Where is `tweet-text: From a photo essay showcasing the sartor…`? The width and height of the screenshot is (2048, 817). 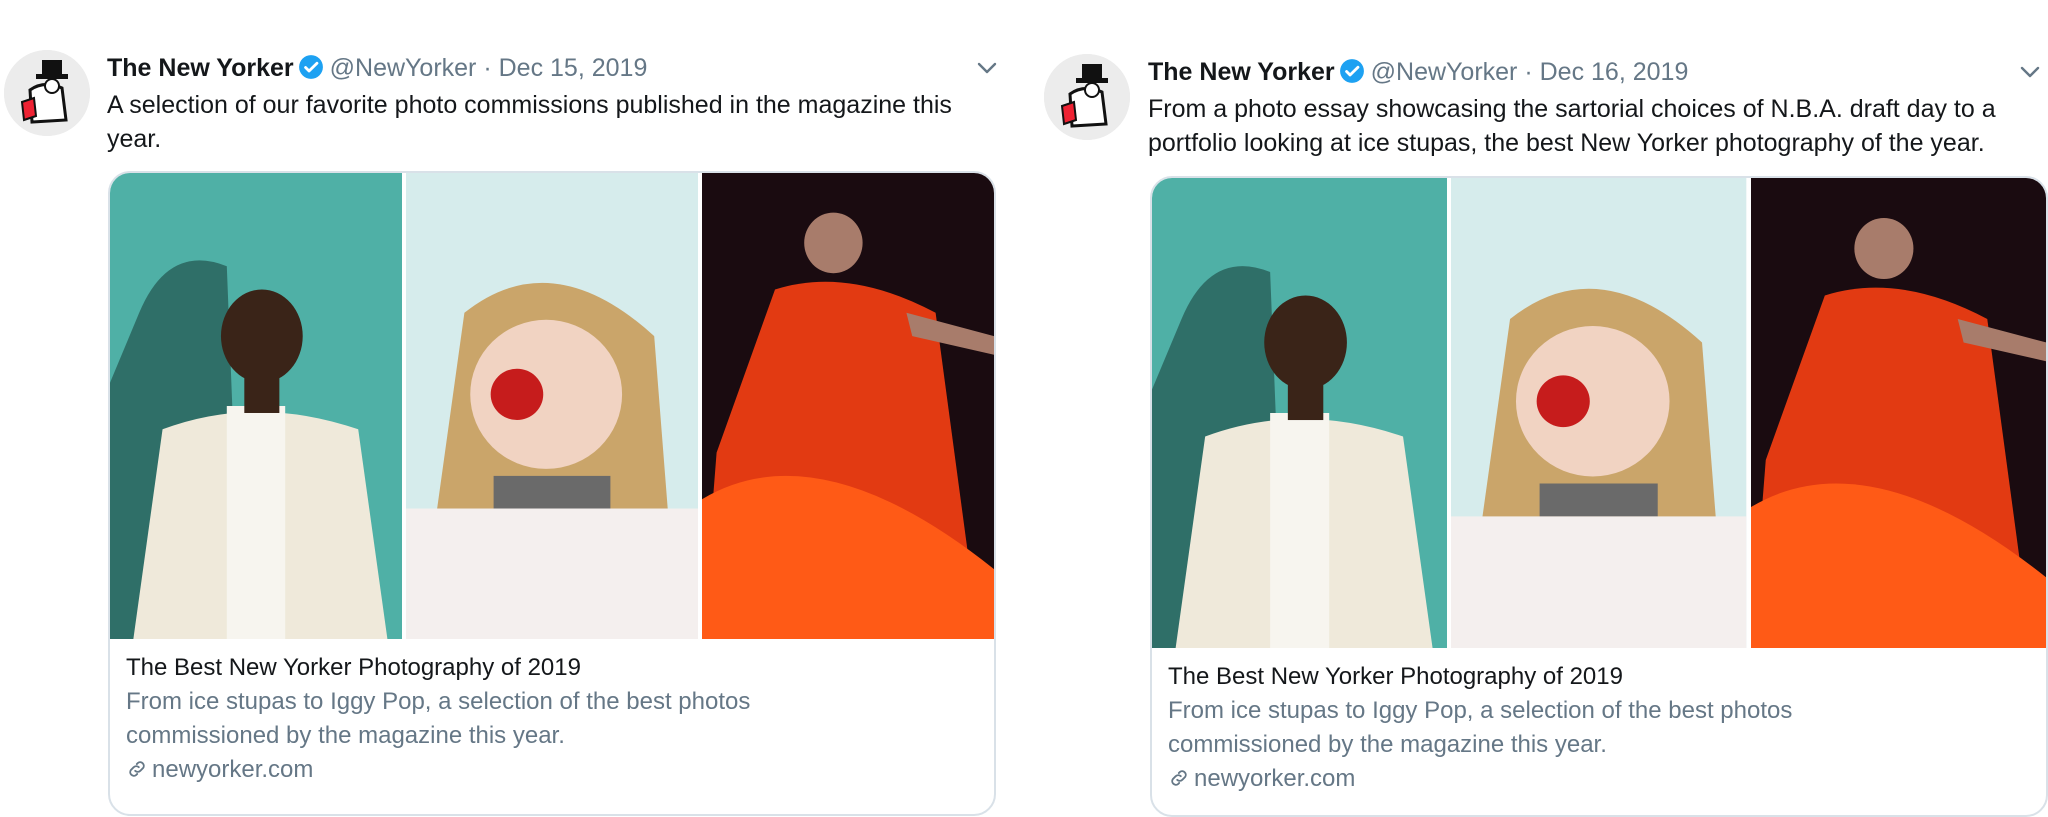
tweet-text: From a photo essay showcasing the sartor… is located at coordinates (1572, 126).